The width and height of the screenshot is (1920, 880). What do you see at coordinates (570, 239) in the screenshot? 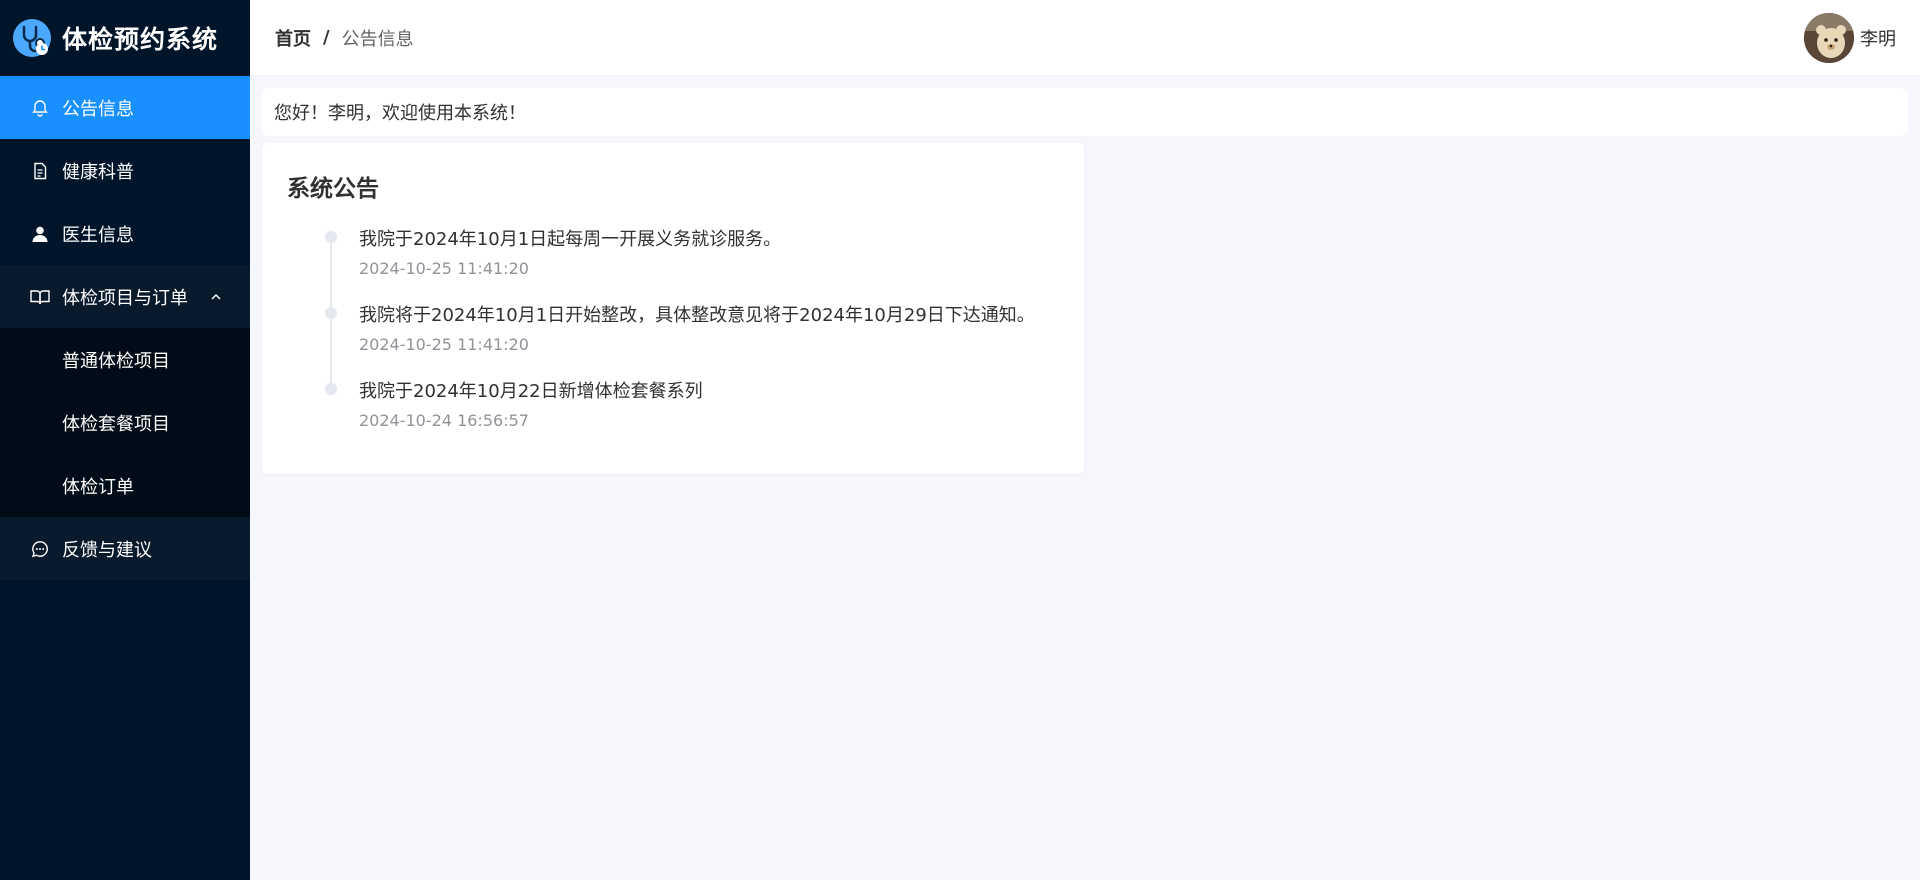
I see `notice-content: 我院于2024年10月1日起每周一开展义务就诊服务。` at bounding box center [570, 239].